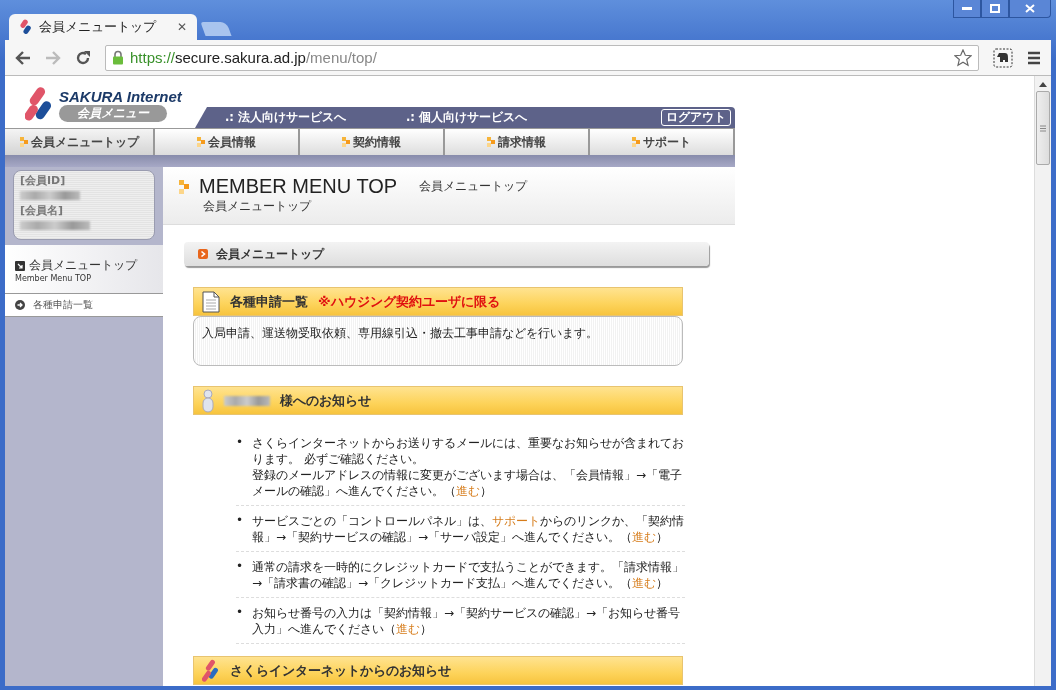 This screenshot has height=690, width=1056. I want to click on minimize-button, so click(967, 9).